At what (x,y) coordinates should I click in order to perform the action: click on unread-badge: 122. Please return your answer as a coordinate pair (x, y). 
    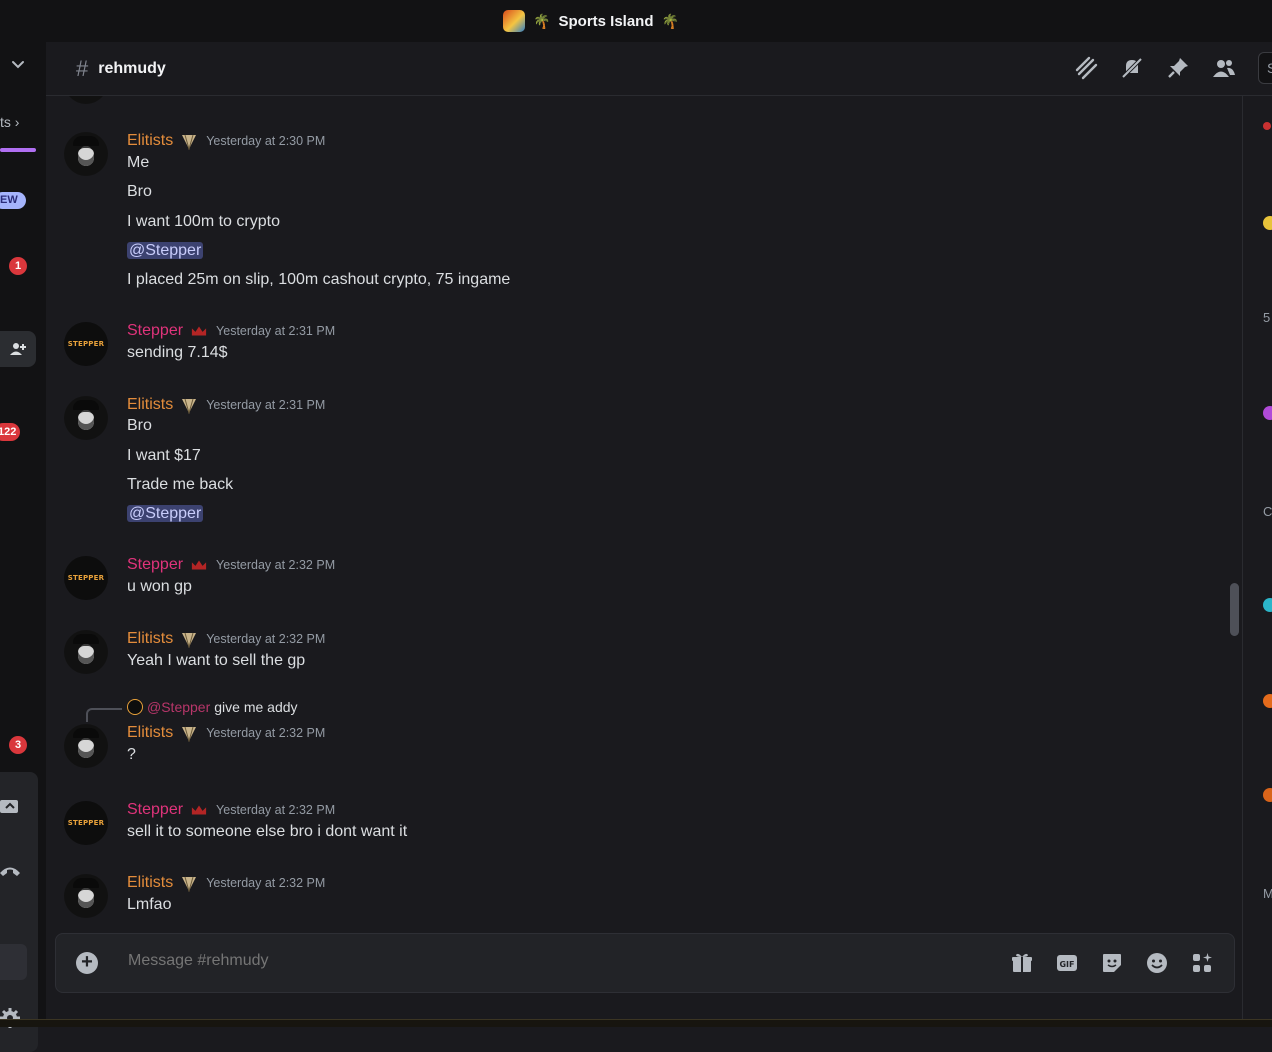
    Looking at the image, I should click on (10, 432).